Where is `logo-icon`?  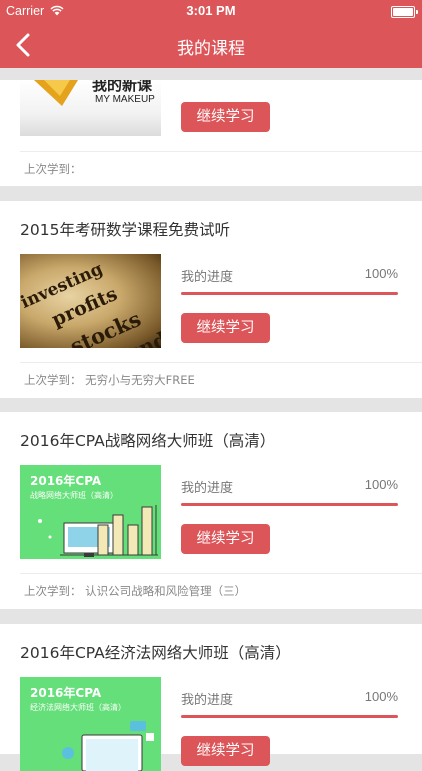 logo-icon is located at coordinates (56, 93).